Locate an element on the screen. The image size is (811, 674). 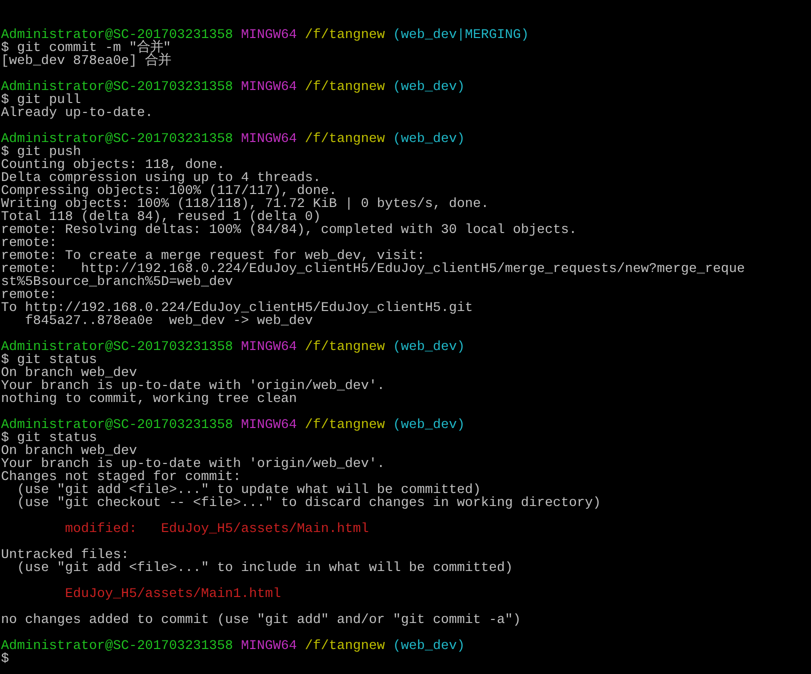
output-text: st%5Bsource_branch%5D=web_dev is located at coordinates (117, 282).